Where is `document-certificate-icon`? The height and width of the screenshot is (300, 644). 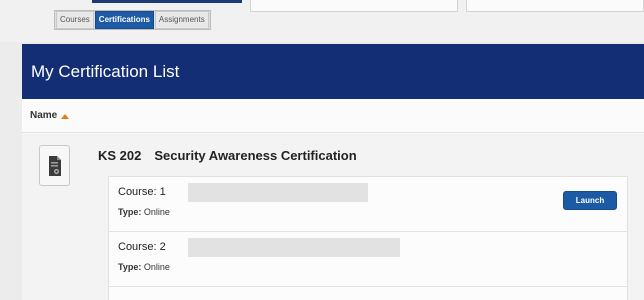 document-certificate-icon is located at coordinates (54, 165).